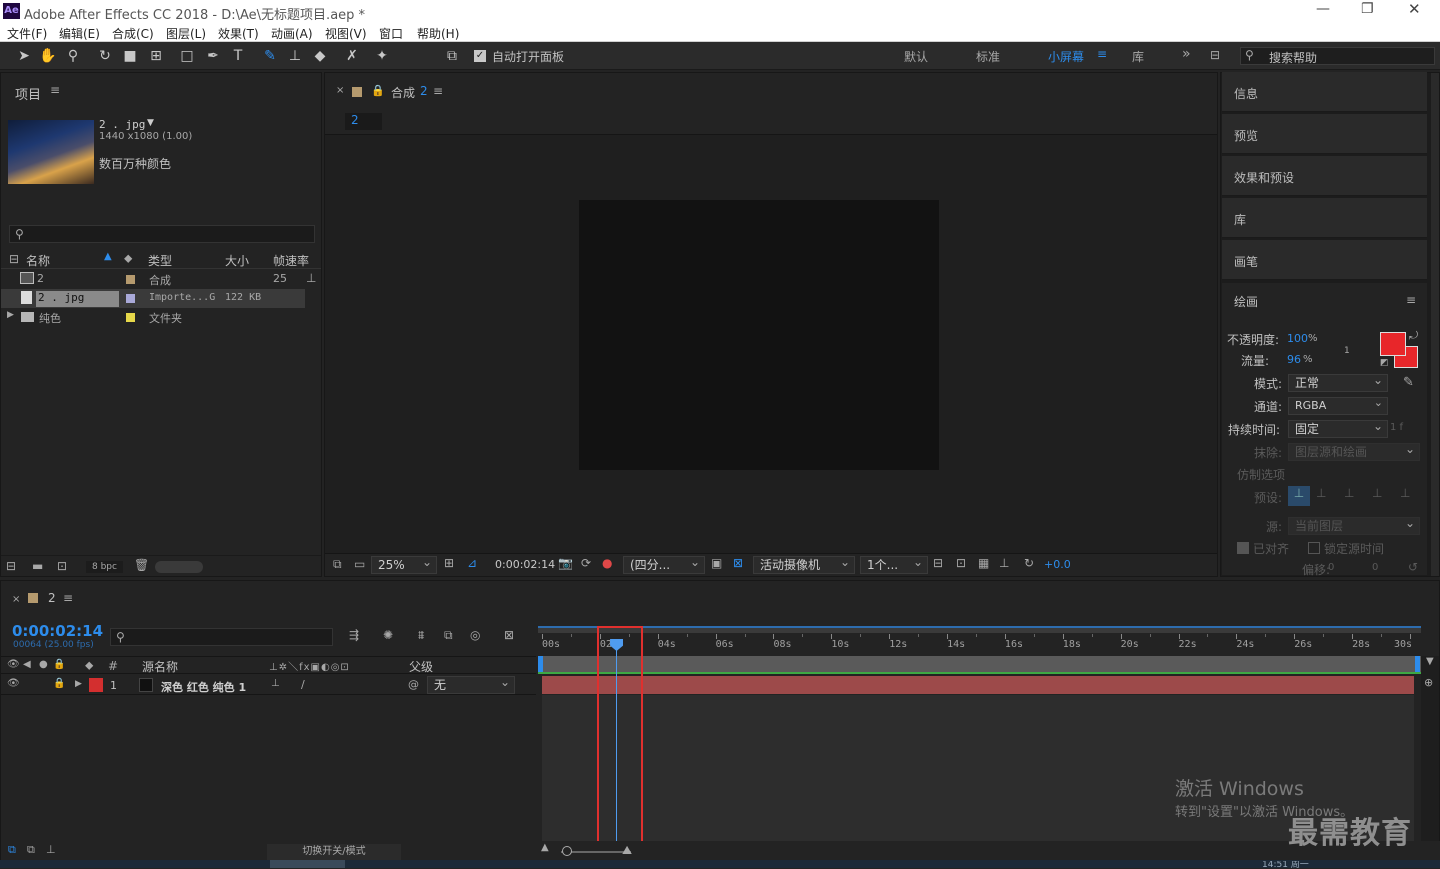 The image size is (1440, 869). I want to click on expand-arrow-icon: ▶, so click(10, 315).